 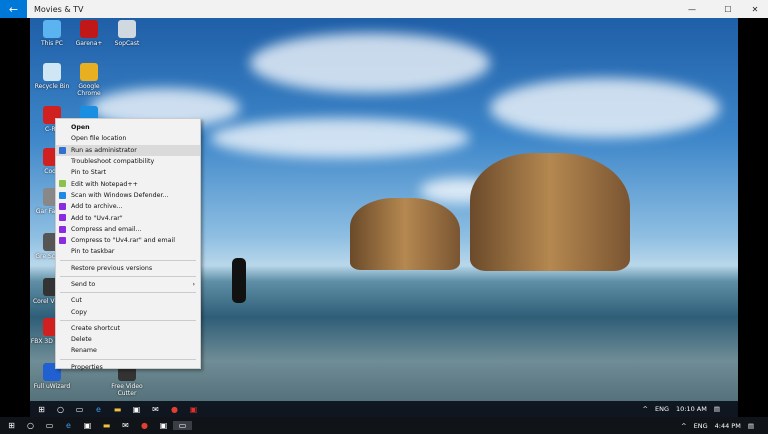 What do you see at coordinates (128, 367) in the screenshot?
I see `menu-item-properties: Properties` at bounding box center [128, 367].